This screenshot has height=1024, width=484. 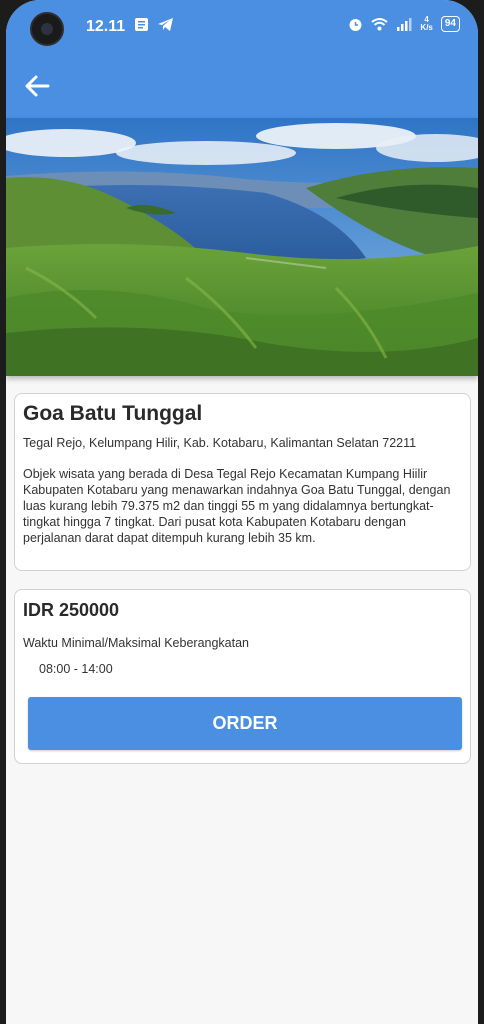 I want to click on front-camera, so click(x=47, y=29).